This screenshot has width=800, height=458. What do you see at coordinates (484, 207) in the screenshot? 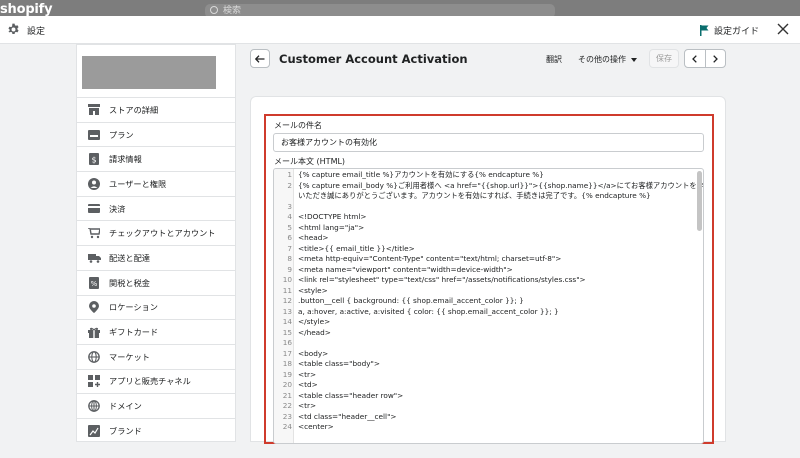
I see `code-line: 3` at bounding box center [484, 207].